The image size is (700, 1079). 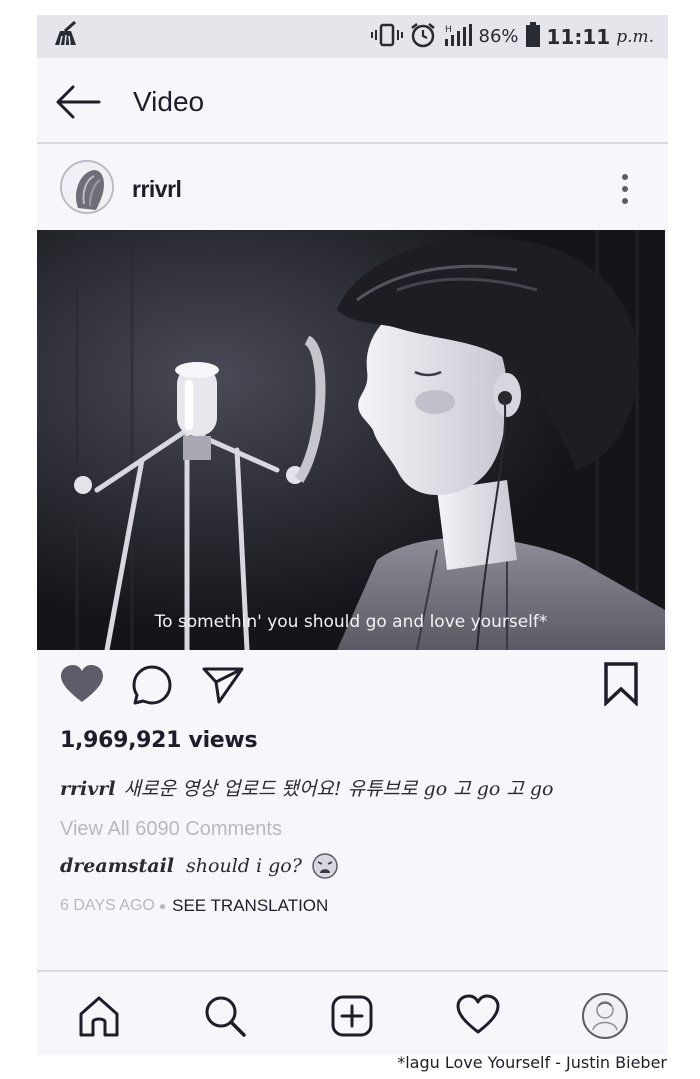 What do you see at coordinates (88, 789) in the screenshot?
I see `caption-username: rrivrl` at bounding box center [88, 789].